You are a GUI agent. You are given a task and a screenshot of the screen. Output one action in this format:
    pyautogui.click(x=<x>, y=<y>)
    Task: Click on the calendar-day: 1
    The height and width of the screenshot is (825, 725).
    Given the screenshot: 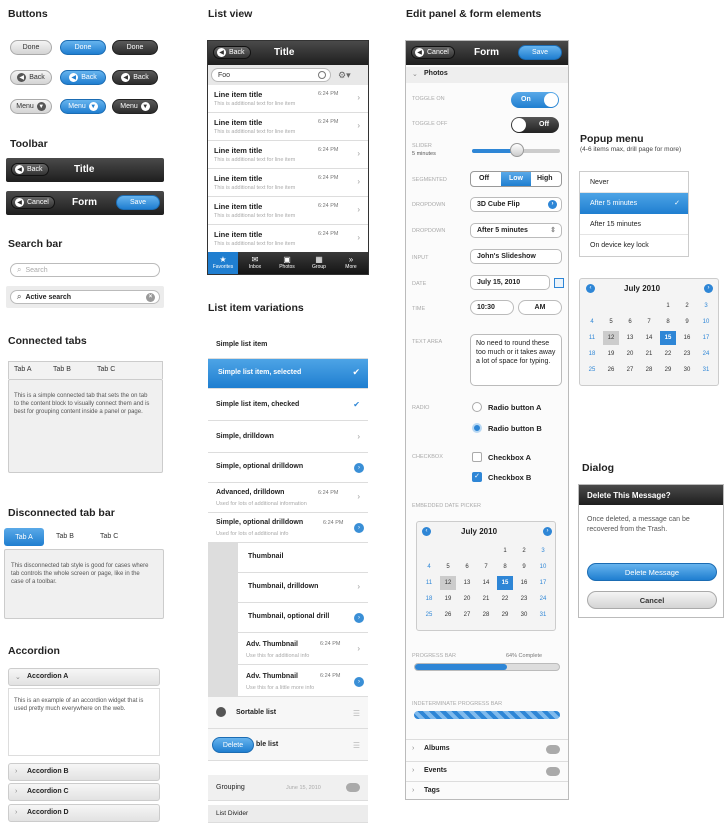 What is the action you would take?
    pyautogui.click(x=668, y=306)
    